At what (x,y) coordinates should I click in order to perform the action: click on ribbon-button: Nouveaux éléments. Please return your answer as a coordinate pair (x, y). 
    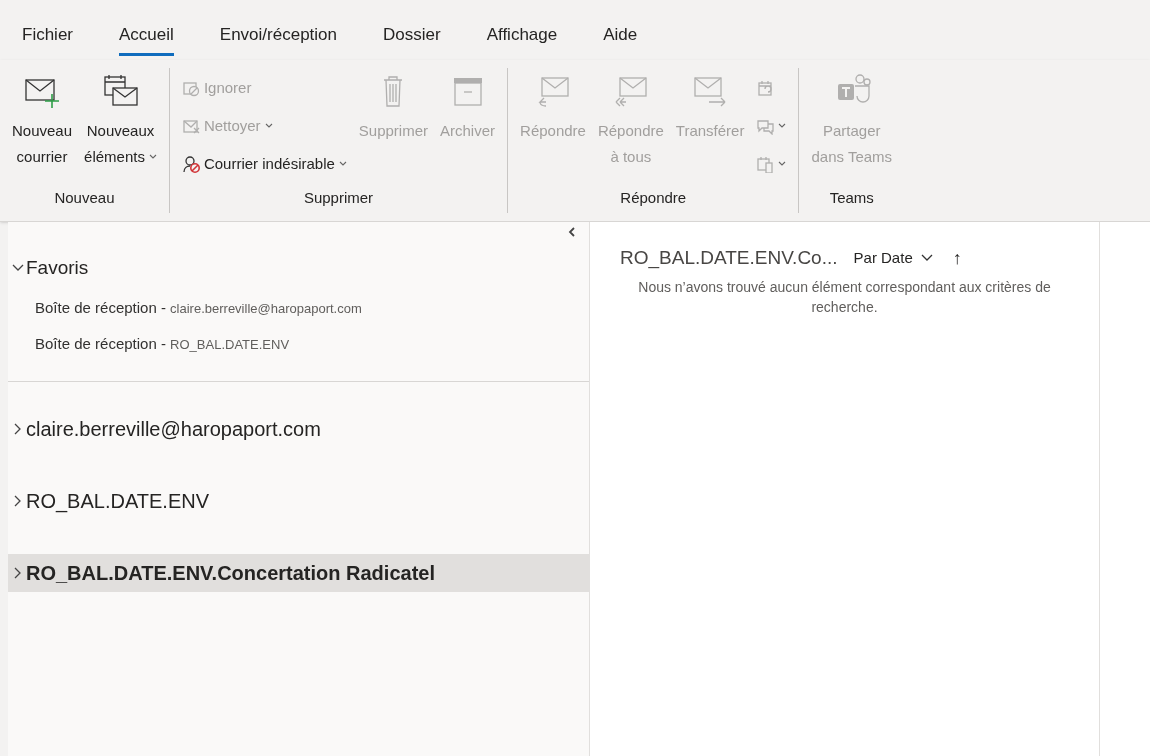
    Looking at the image, I should click on (120, 127).